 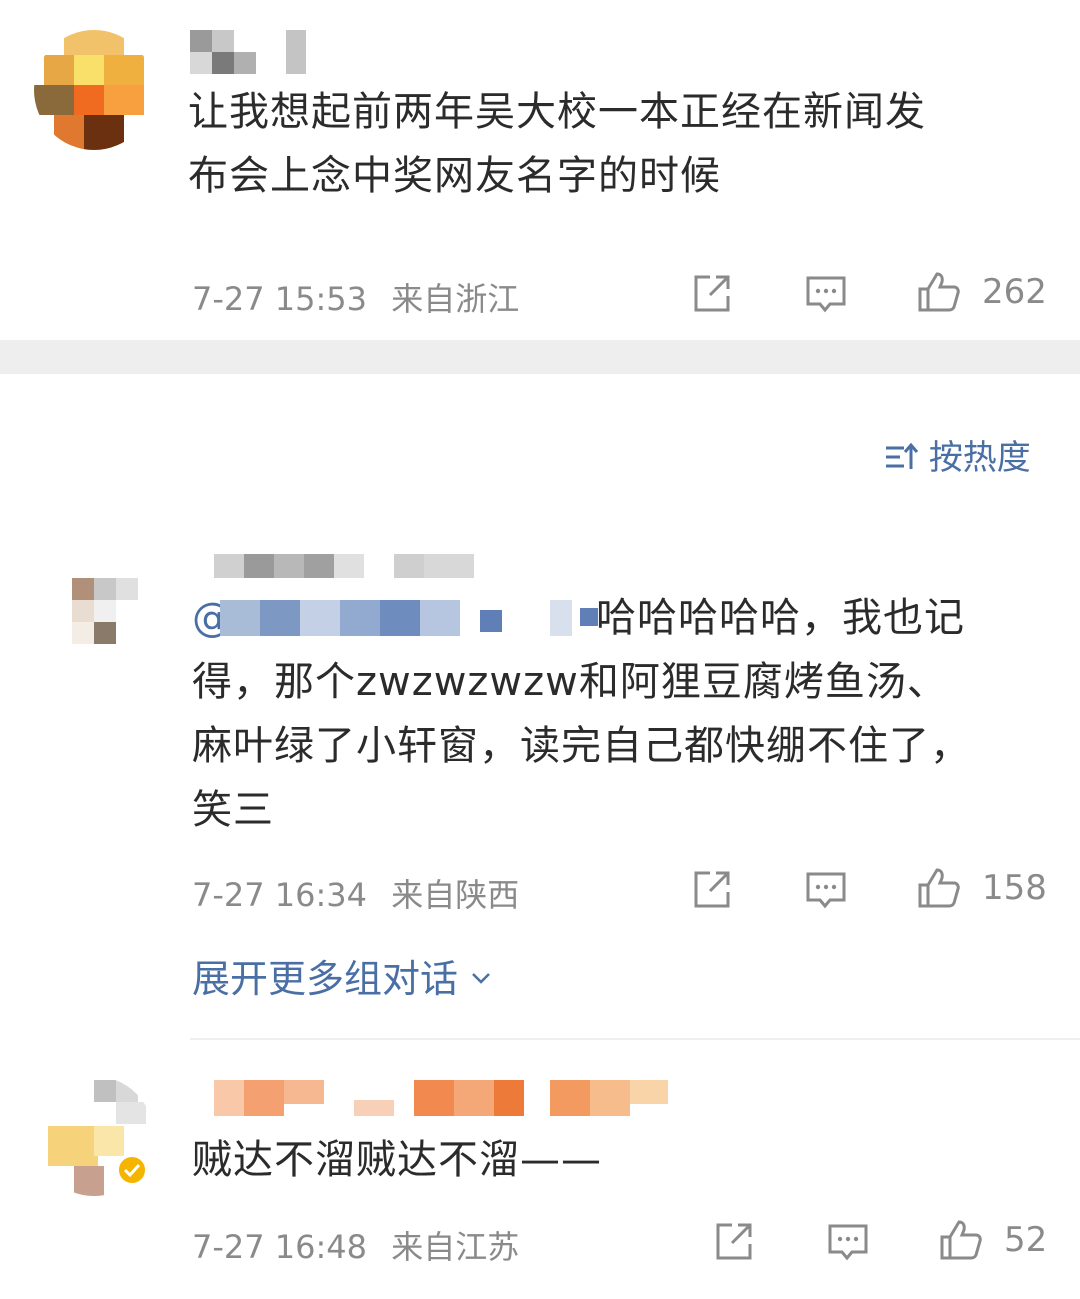 What do you see at coordinates (233, 810) in the screenshot?
I see `comment-text-line4: 笑三` at bounding box center [233, 810].